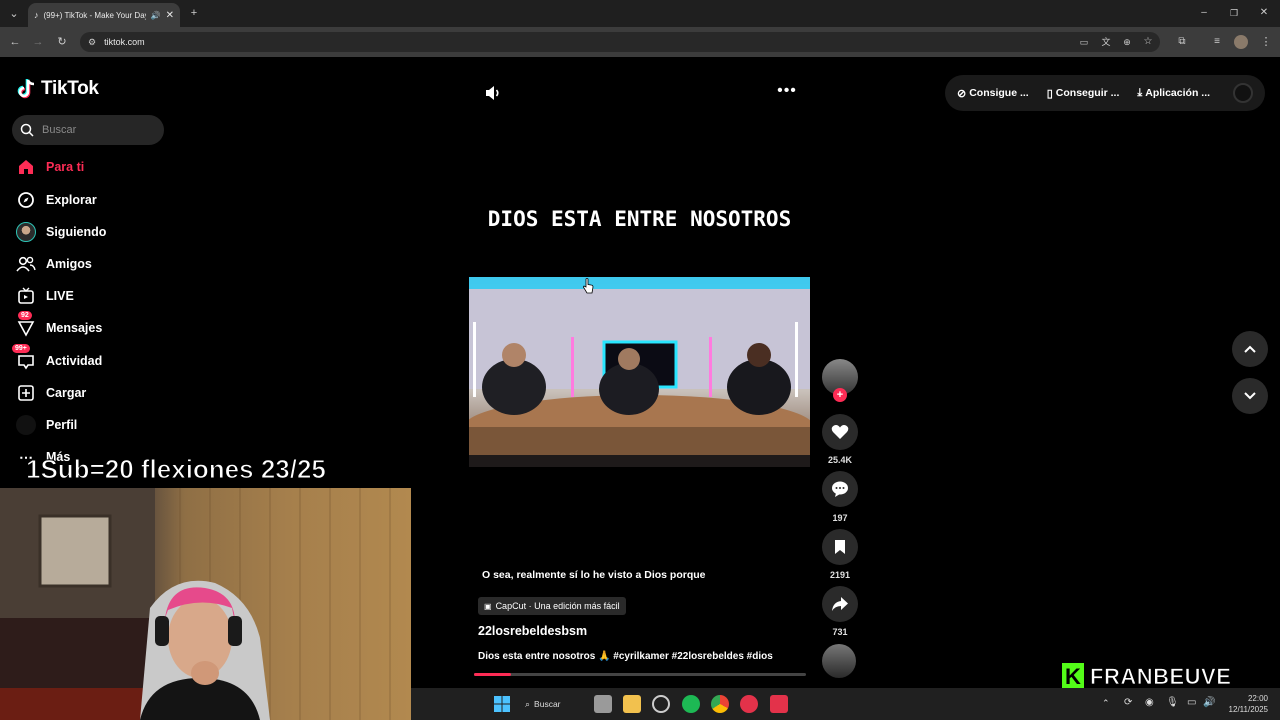  I want to click on inbox-icon: 99+, so click(24, 357).